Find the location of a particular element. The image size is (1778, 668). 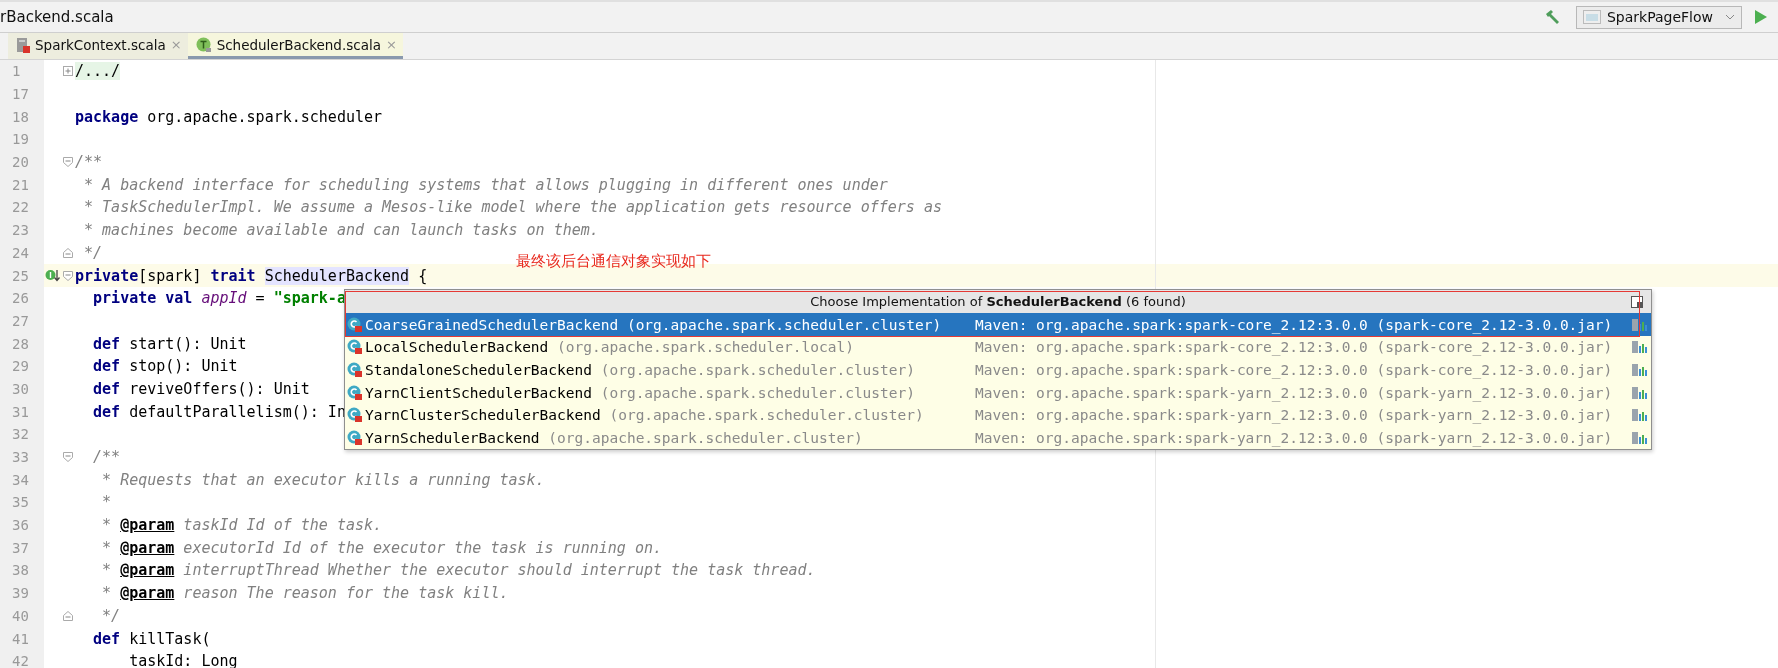

tab-label: SparkContext.scala is located at coordinates (100, 44).